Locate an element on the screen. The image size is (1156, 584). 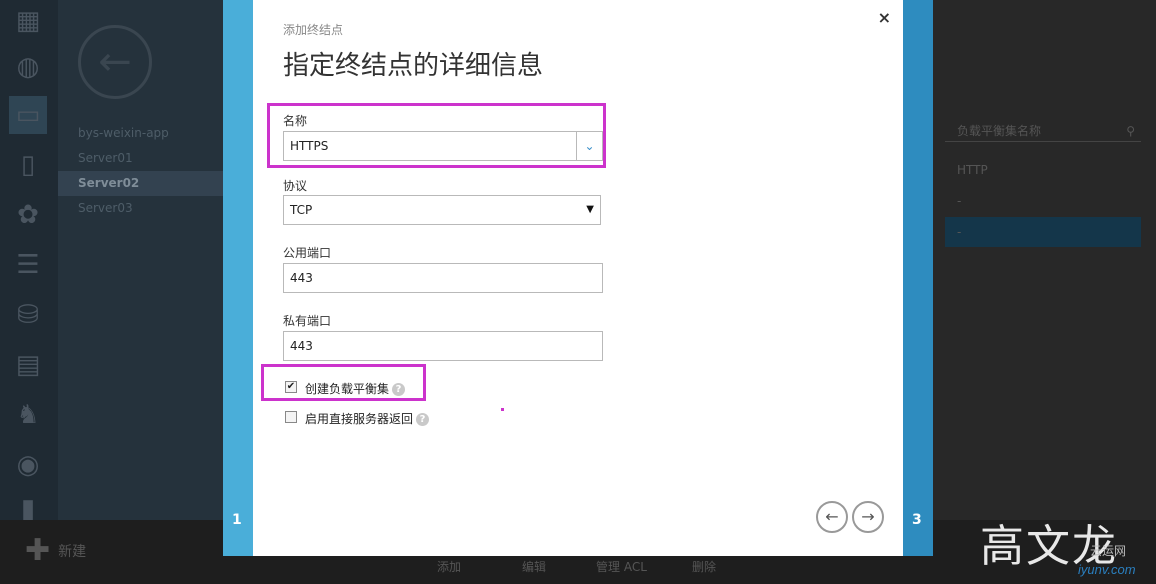
column-header-label: 负载平衡集名称 is located at coordinates (999, 131).